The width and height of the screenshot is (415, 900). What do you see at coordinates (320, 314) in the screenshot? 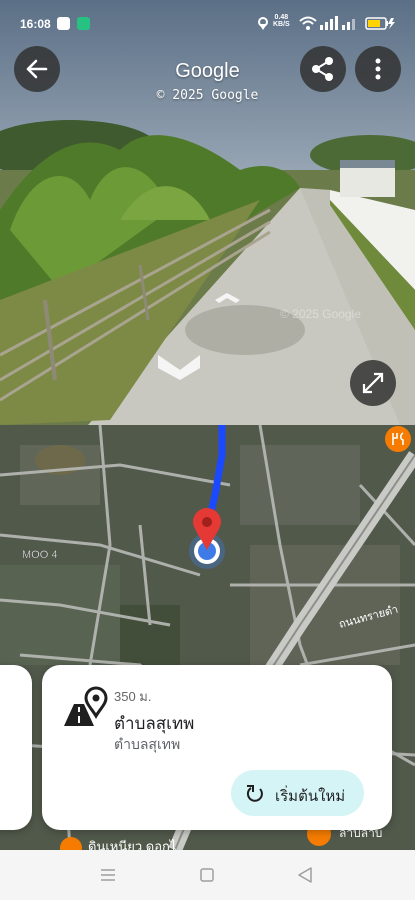
I see `street-view-watermark: © 2025 Google` at bounding box center [320, 314].